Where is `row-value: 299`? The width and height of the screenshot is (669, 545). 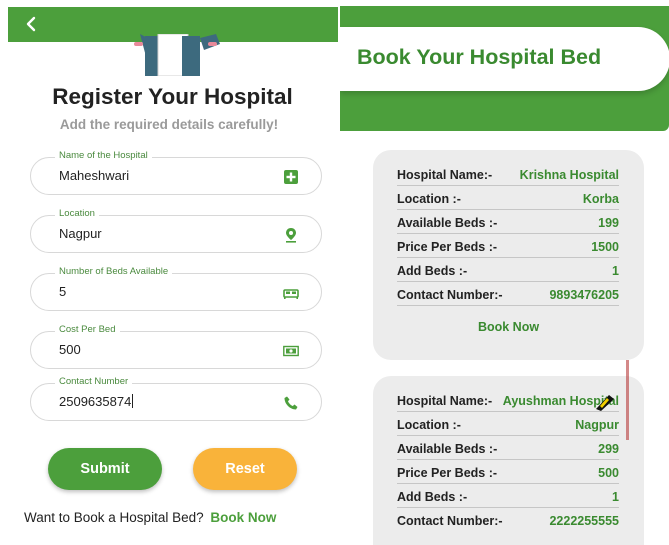 row-value: 299 is located at coordinates (608, 449).